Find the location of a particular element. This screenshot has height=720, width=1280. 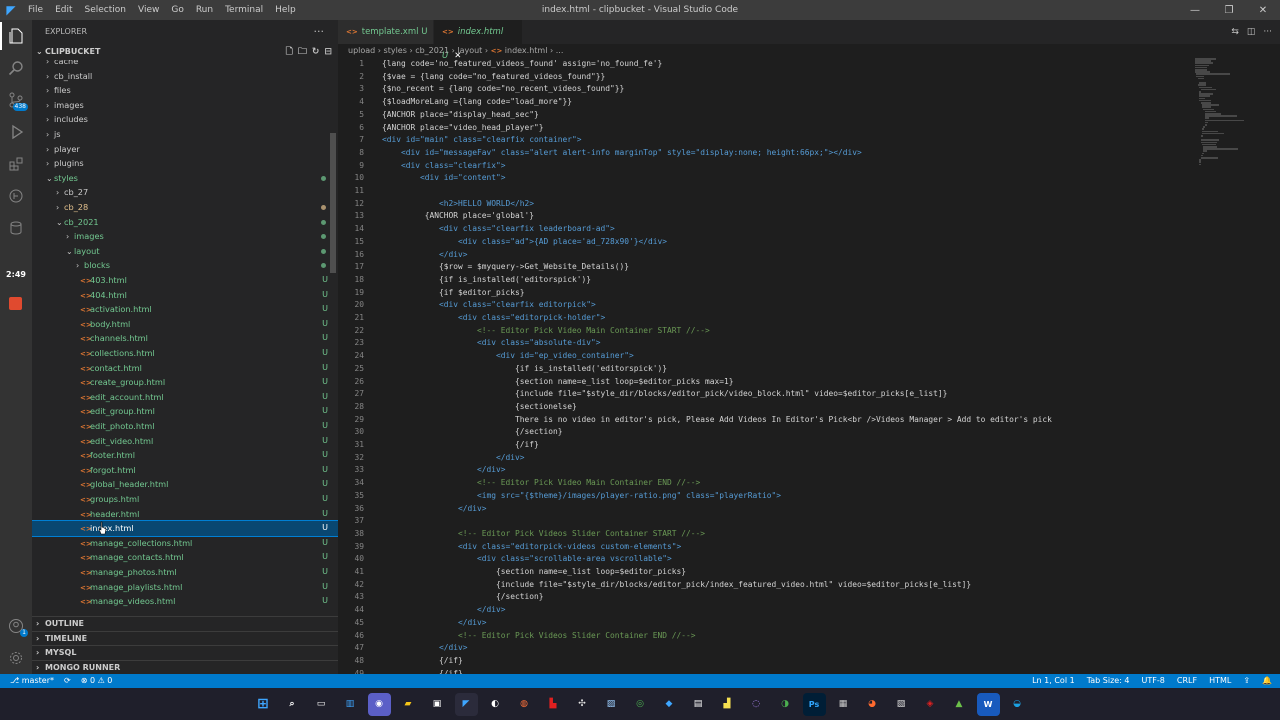

folder-item: ⌄layout is located at coordinates (185, 251).